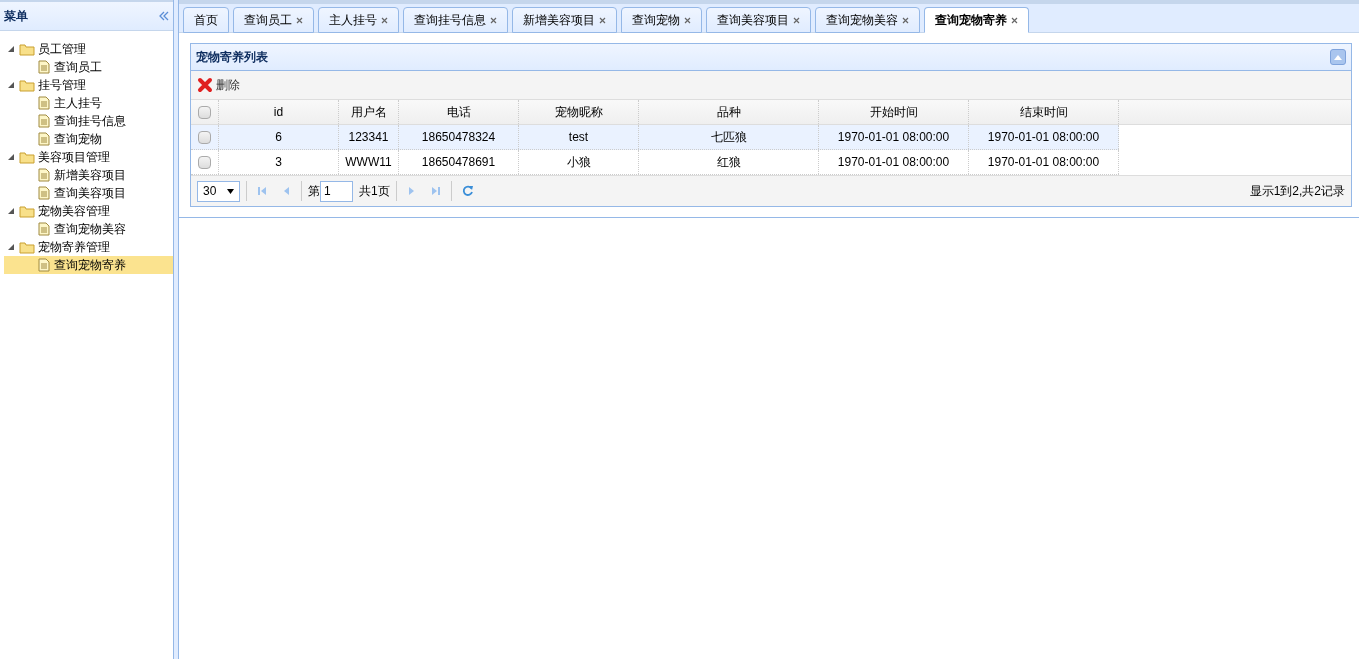  What do you see at coordinates (205, 85) in the screenshot?
I see `cross-icon` at bounding box center [205, 85].